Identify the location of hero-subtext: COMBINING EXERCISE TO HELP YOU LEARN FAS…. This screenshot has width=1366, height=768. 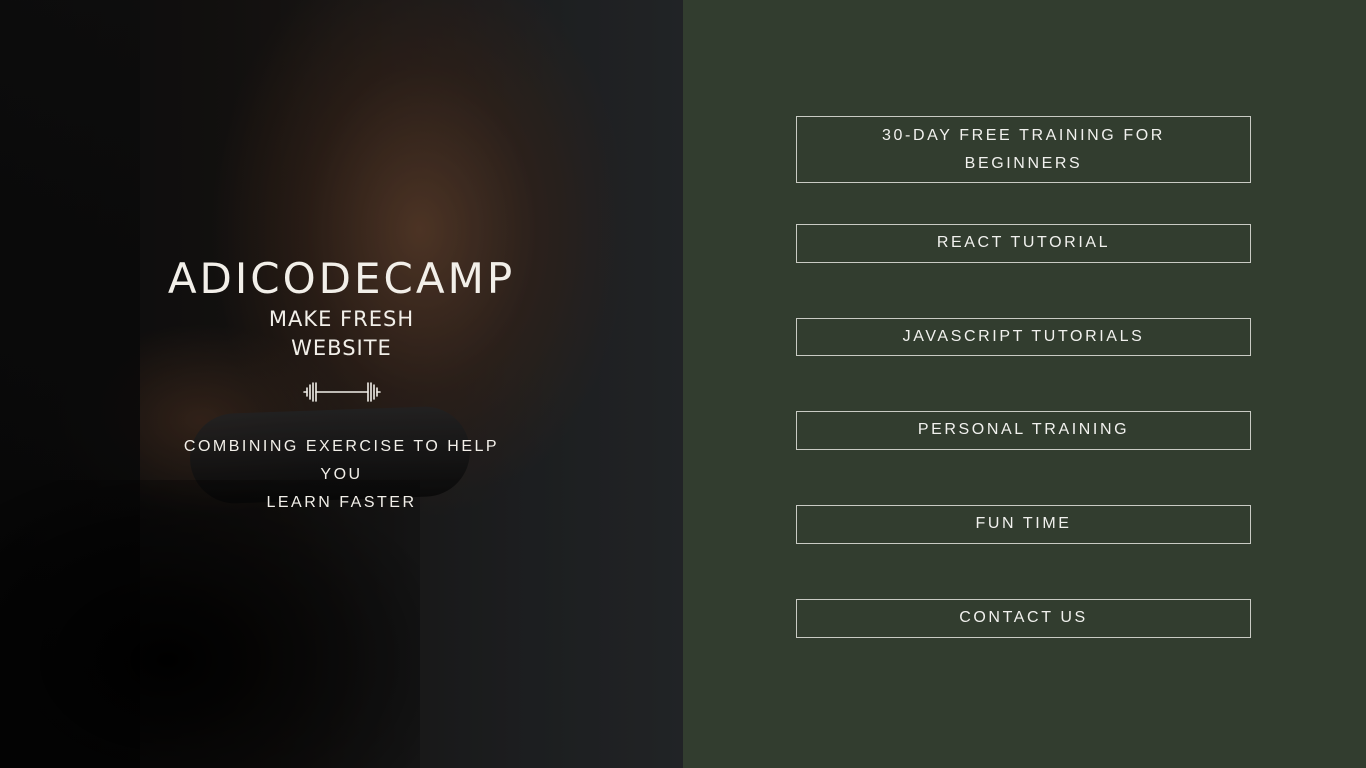
(342, 475).